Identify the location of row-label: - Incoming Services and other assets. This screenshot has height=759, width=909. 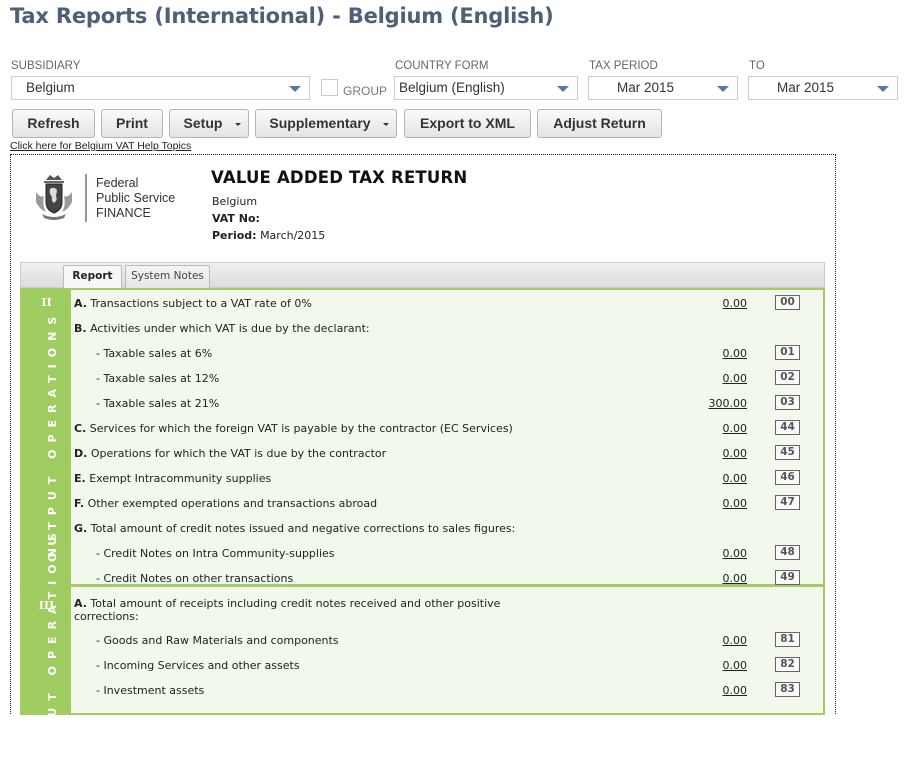
(198, 665).